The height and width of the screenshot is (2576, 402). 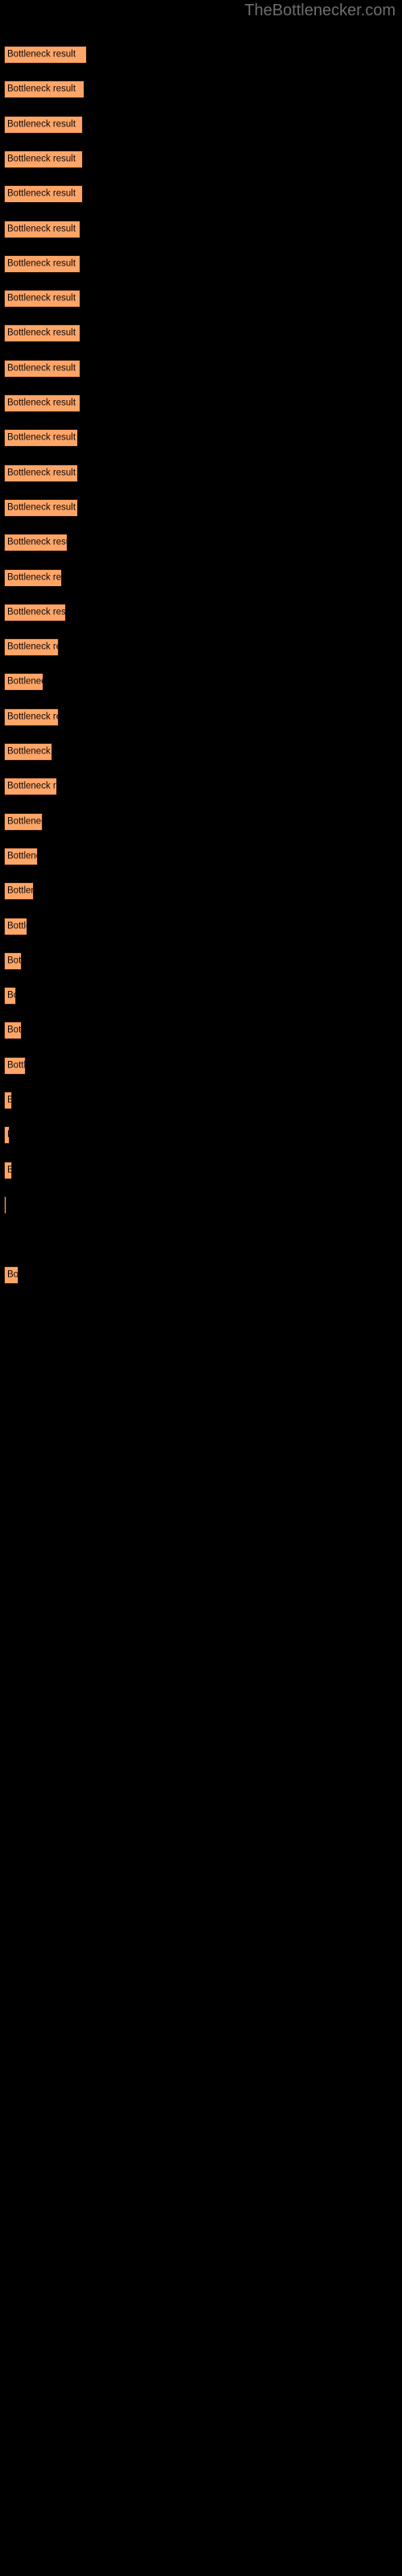 What do you see at coordinates (5, 1204) in the screenshot?
I see `bar-34: Bottleneck result` at bounding box center [5, 1204].